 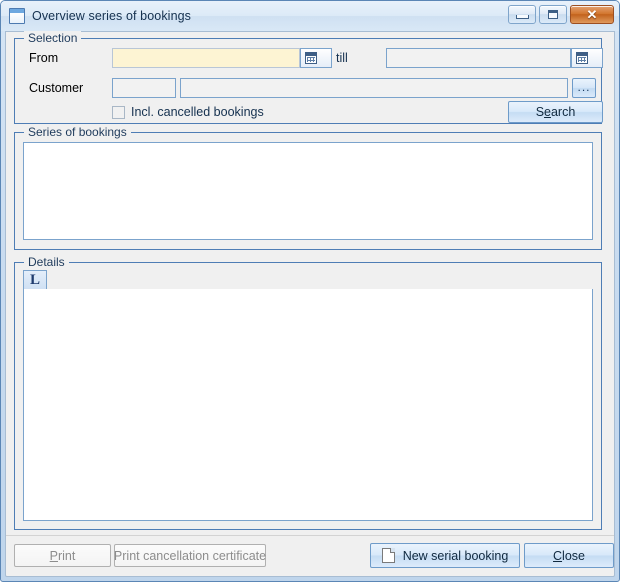 I want to click on details-tab-l: L, so click(x=35, y=280).